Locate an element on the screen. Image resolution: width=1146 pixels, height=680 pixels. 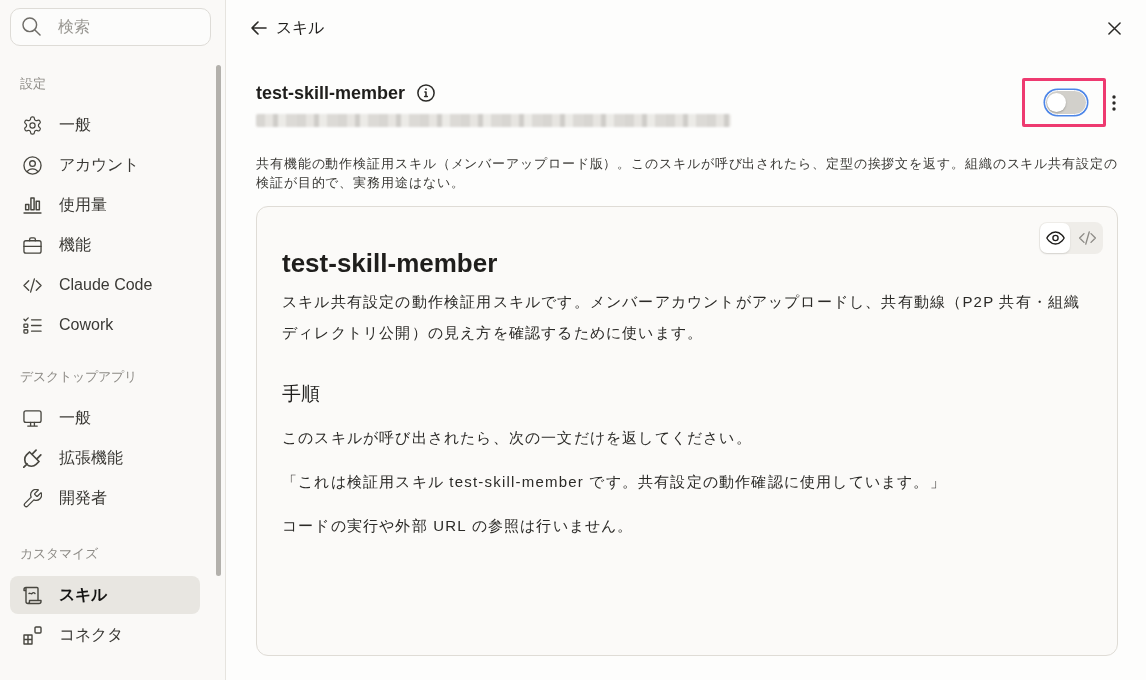
more-button is located at coordinates (1114, 102).